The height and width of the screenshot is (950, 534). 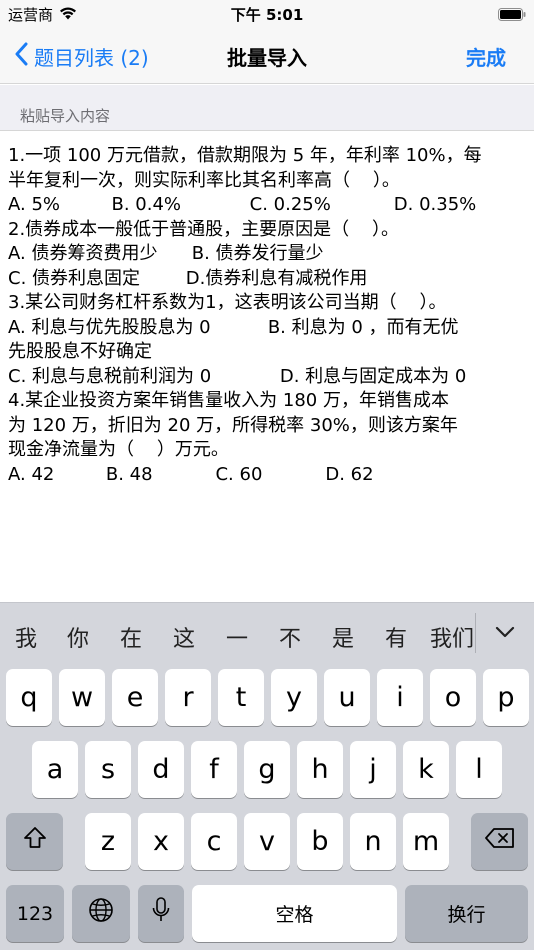 What do you see at coordinates (228, 400) in the screenshot?
I see `text-line: 4.某企业投资方案年销售量收入为 180 万，年销售成本` at bounding box center [228, 400].